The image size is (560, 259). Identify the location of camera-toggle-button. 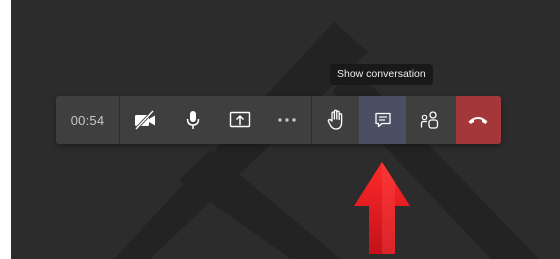
(144, 120).